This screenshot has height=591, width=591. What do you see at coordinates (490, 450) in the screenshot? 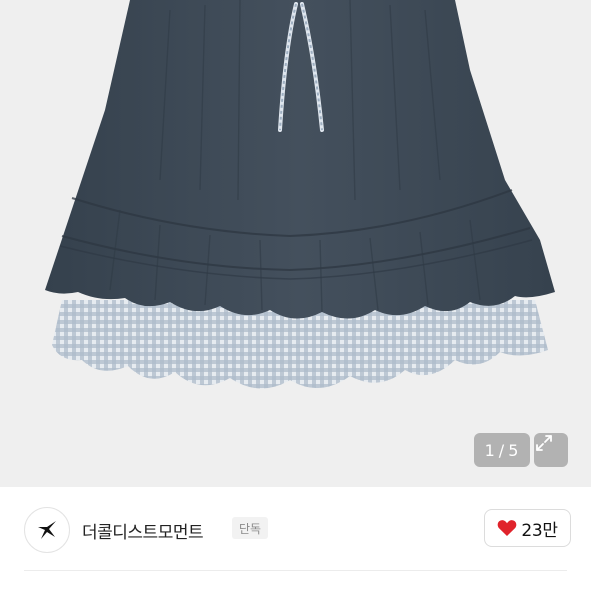
I see `image-counter-current: 1` at bounding box center [490, 450].